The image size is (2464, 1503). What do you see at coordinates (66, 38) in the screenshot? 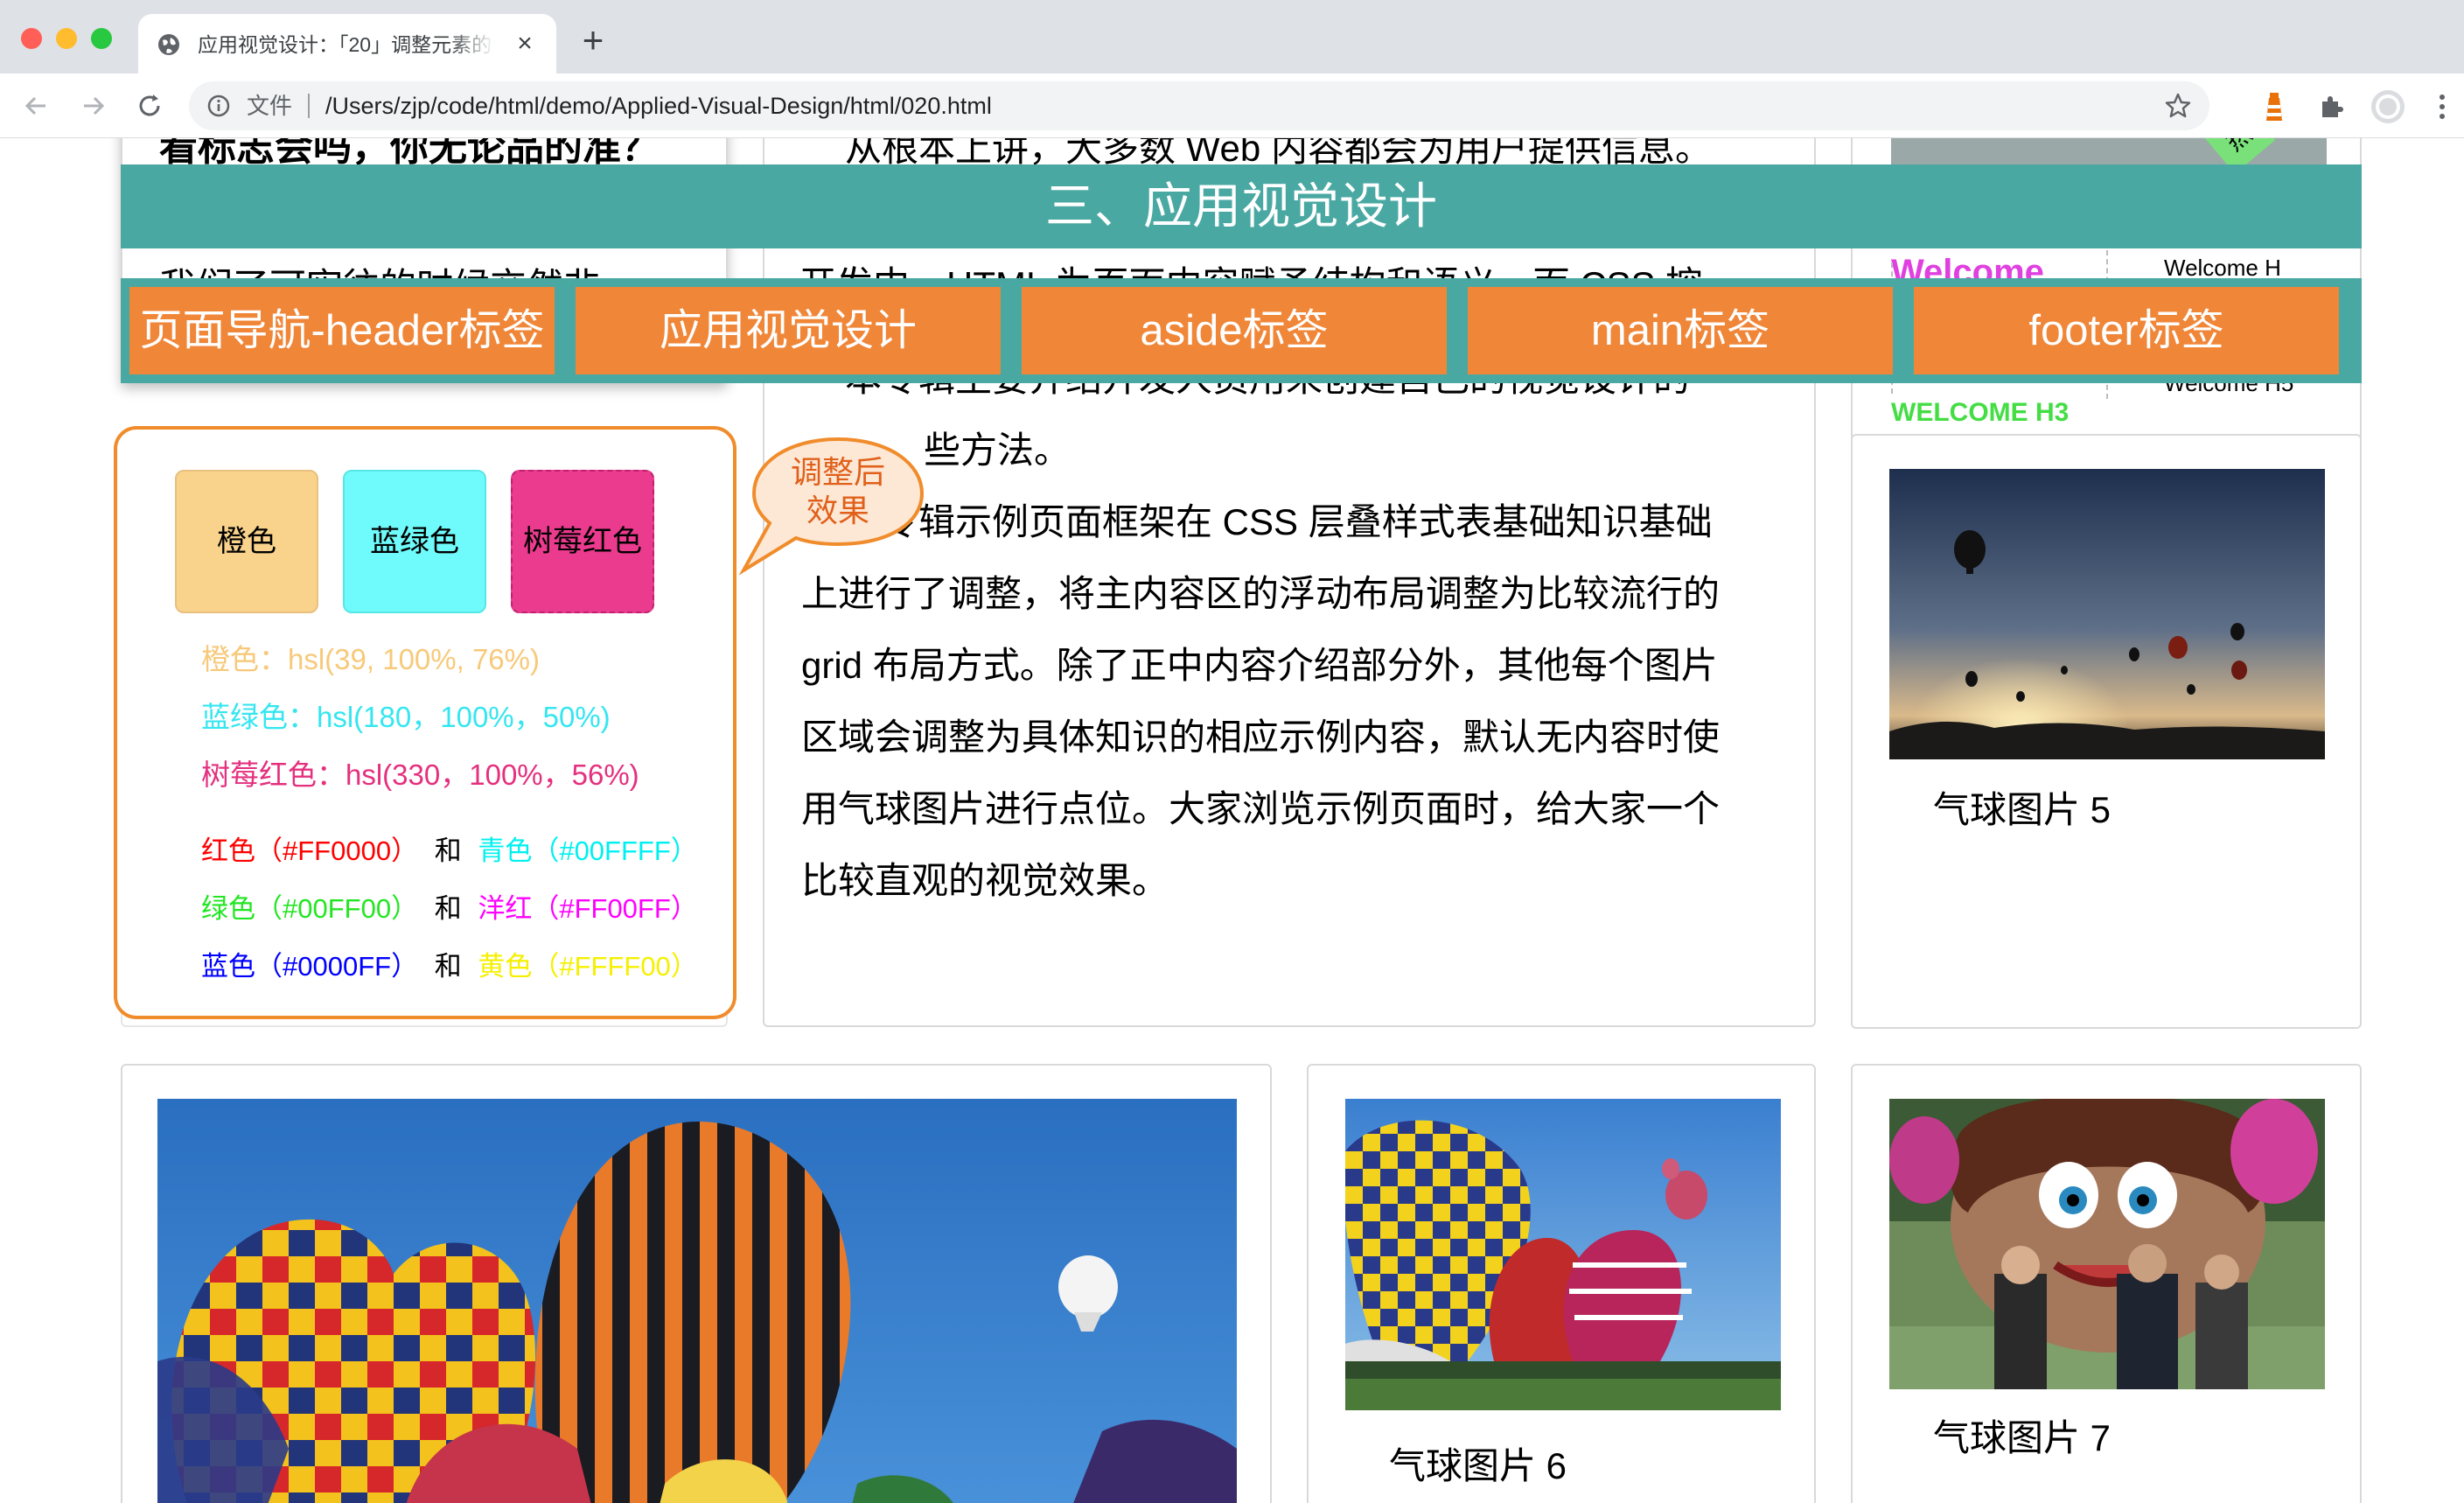
I see `minimize-window-button` at bounding box center [66, 38].